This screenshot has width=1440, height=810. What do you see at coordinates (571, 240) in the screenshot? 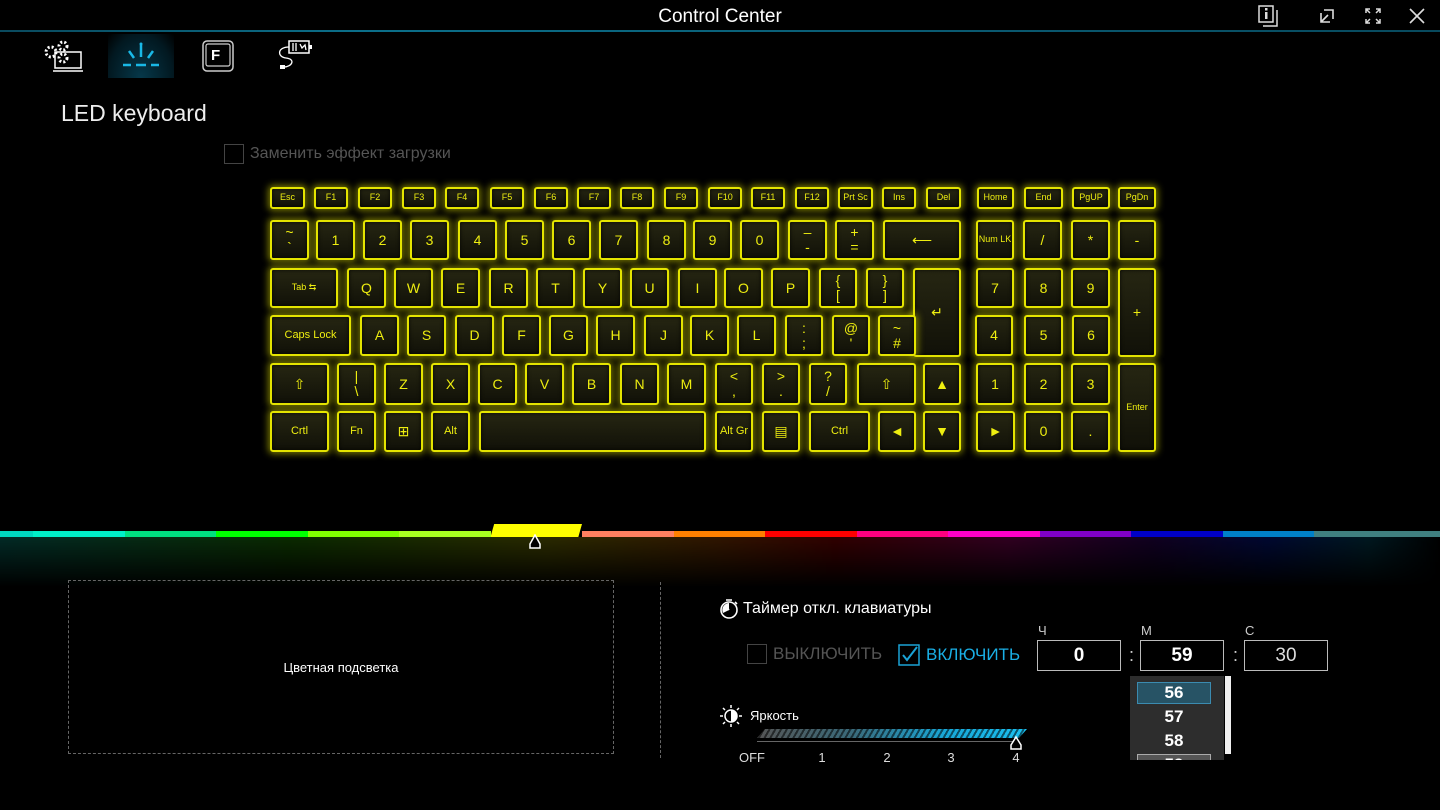
I see `key-6: 6` at bounding box center [571, 240].